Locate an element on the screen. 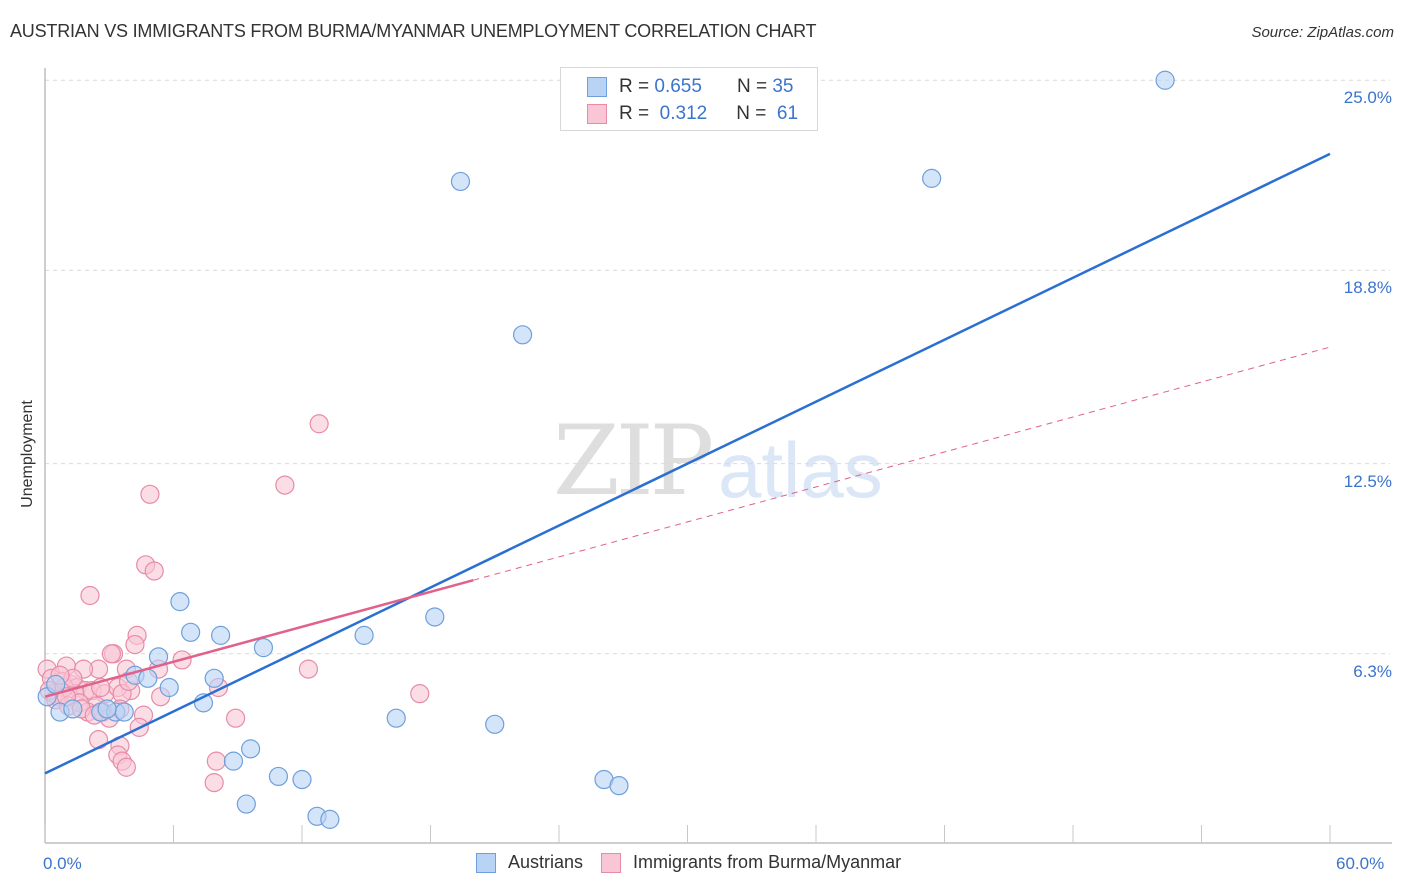  legend-row-immigrants: R = 0.312 N = 61 is located at coordinates (692, 114).